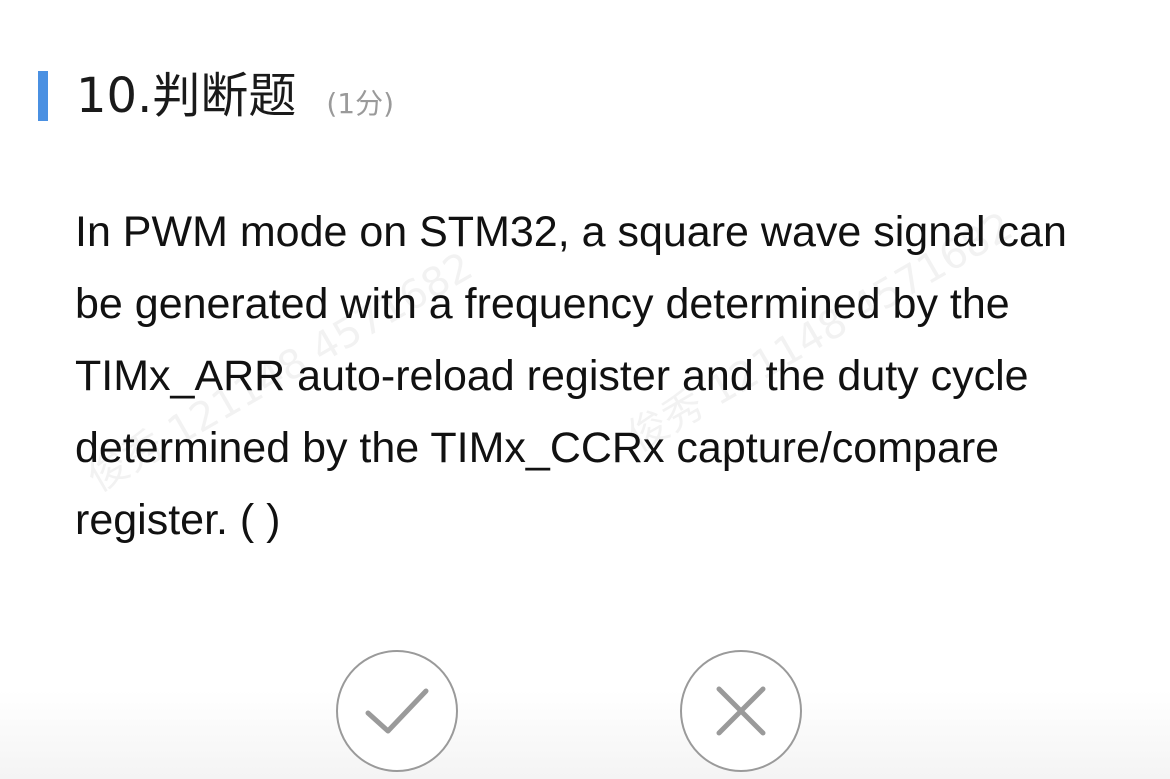 This screenshot has width=1170, height=779. Describe the element at coordinates (43, 96) in the screenshot. I see `accent-bar` at that location.